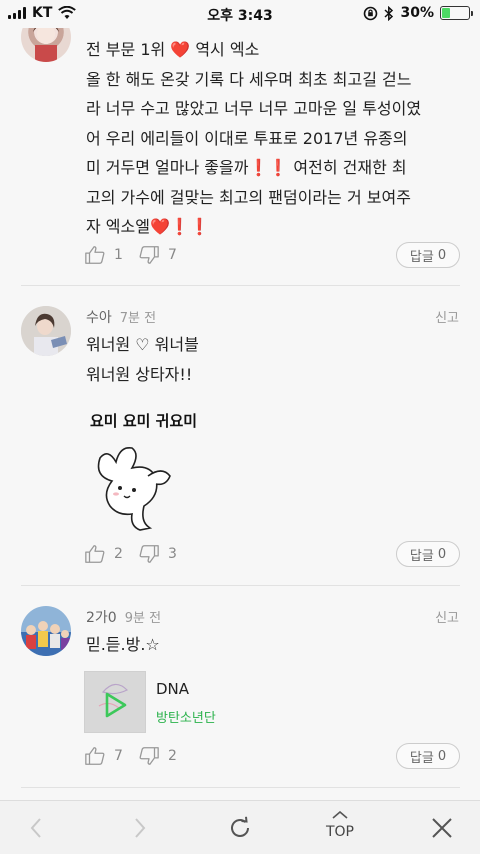 The image size is (480, 854). I want to click on chevron-left-icon, so click(35, 828).